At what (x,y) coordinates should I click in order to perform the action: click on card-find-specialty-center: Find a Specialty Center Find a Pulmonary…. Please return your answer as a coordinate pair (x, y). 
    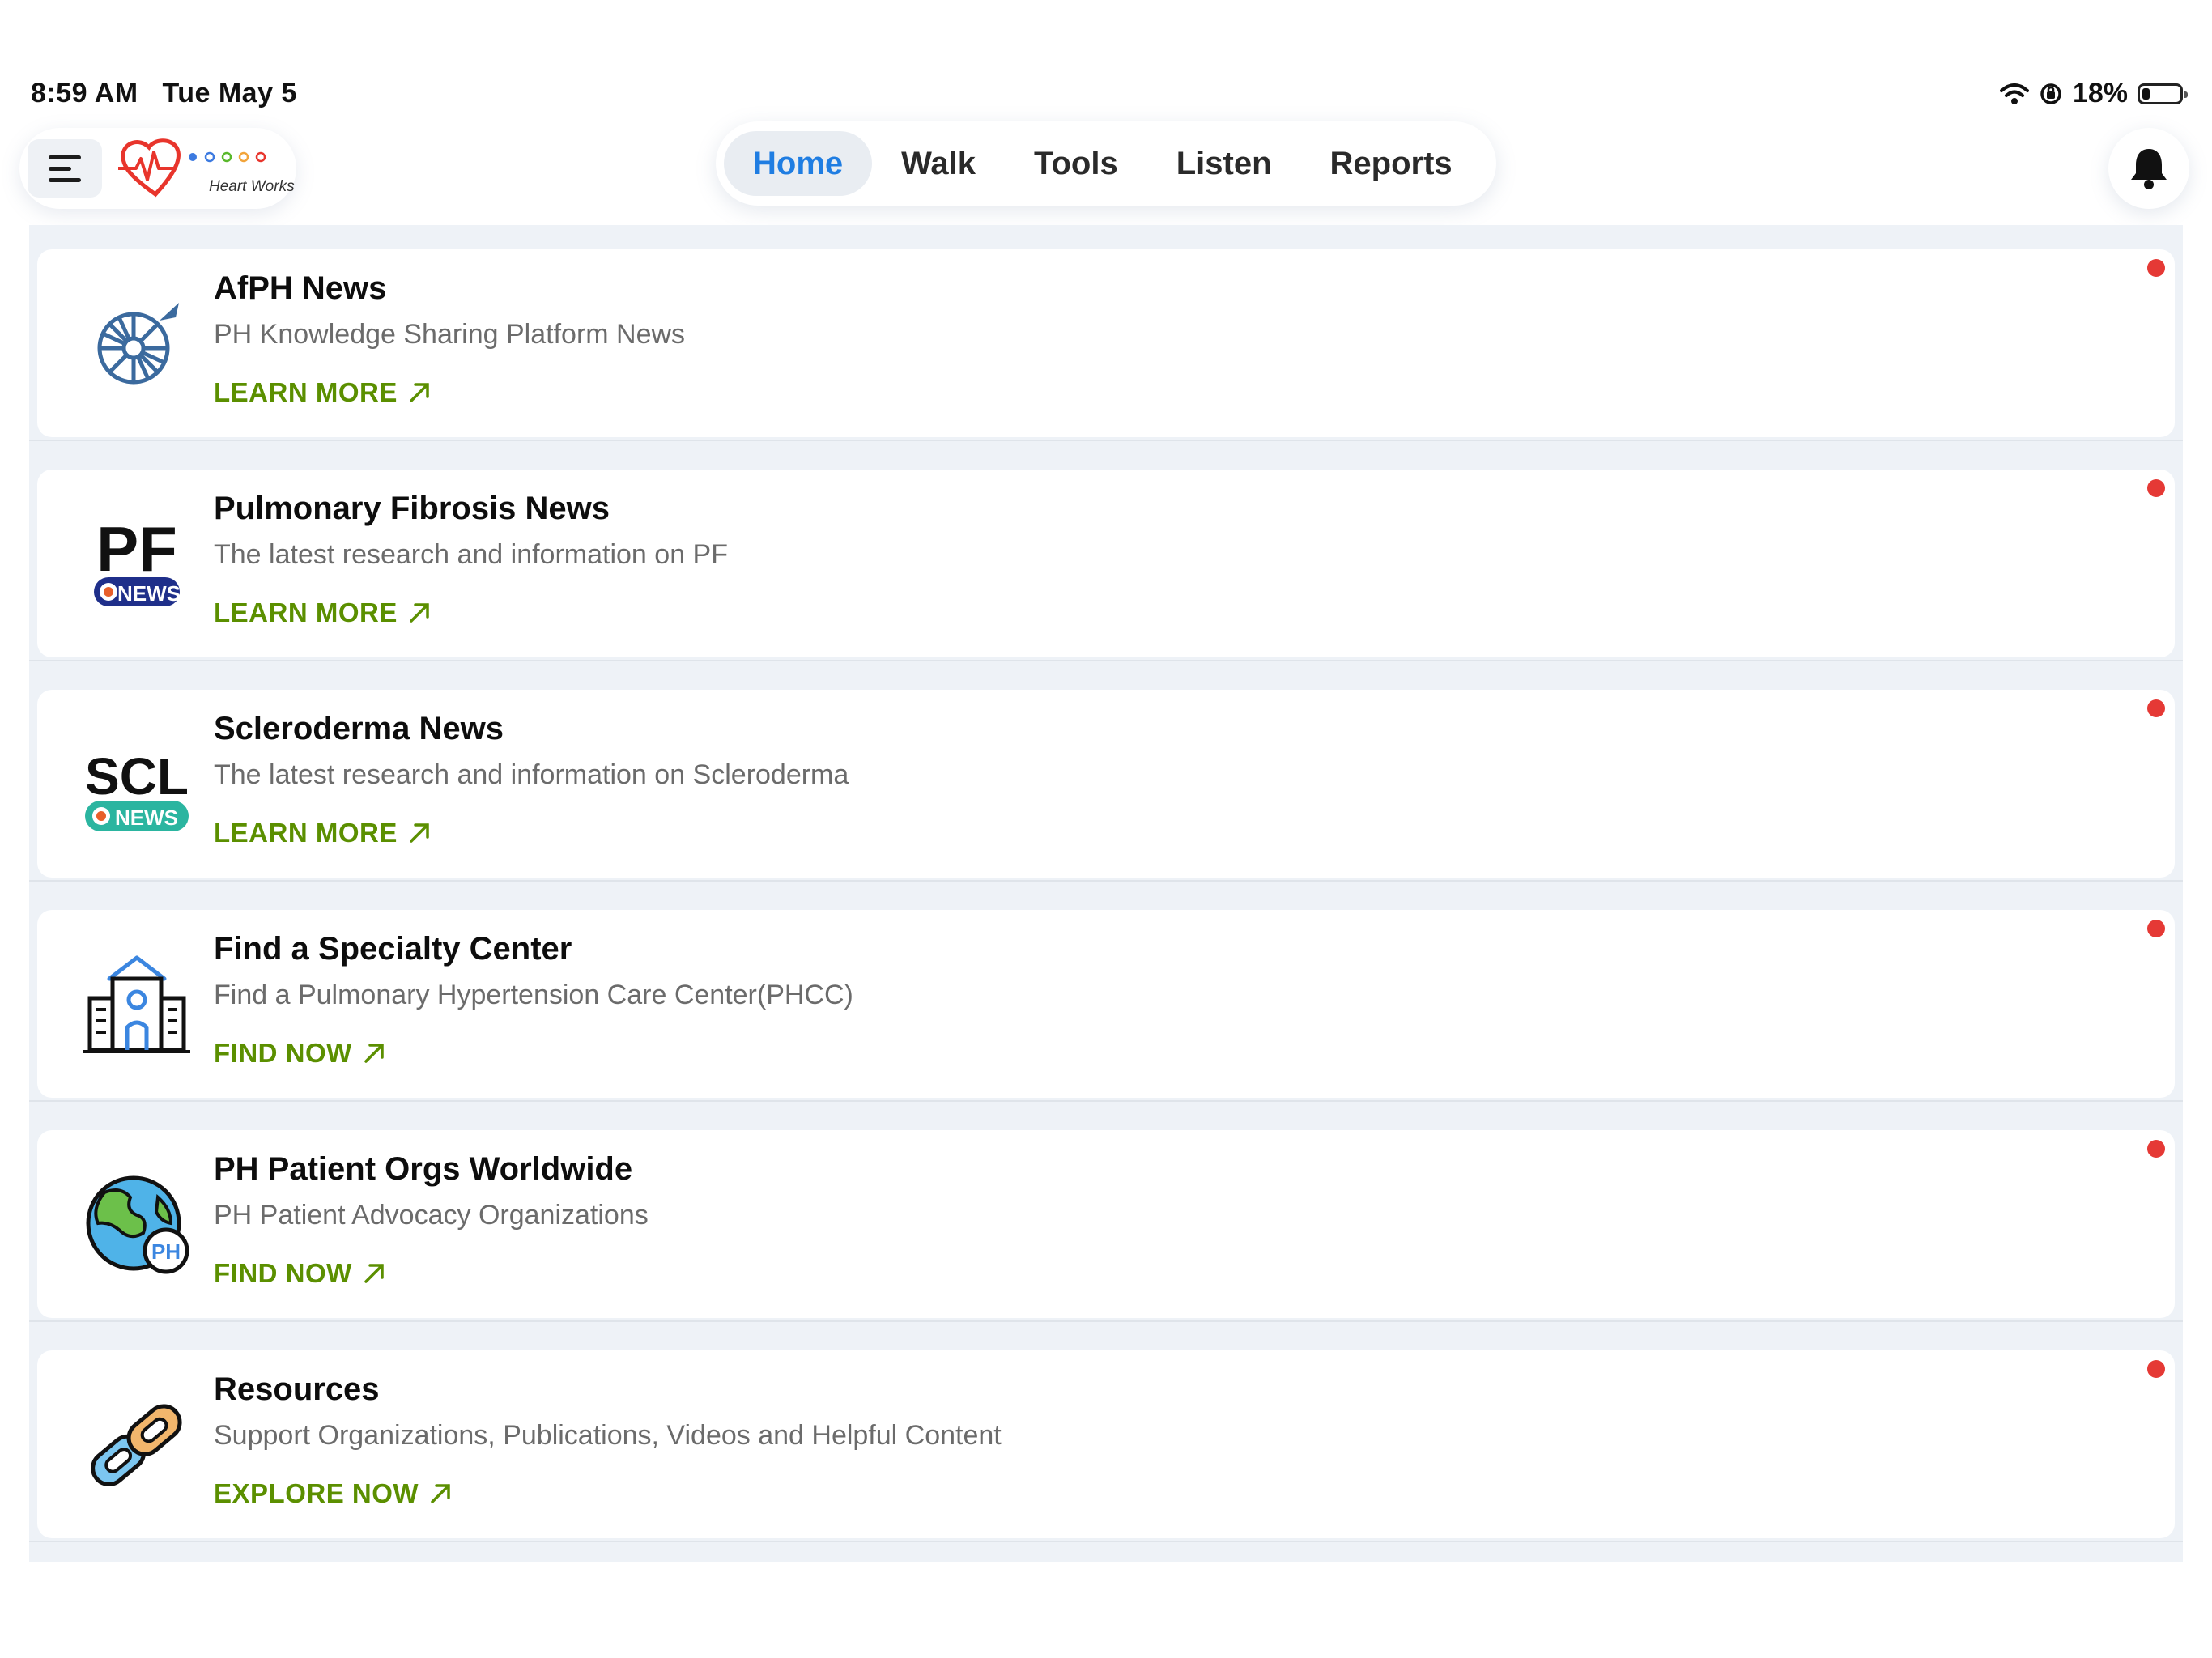
    Looking at the image, I should click on (1106, 1004).